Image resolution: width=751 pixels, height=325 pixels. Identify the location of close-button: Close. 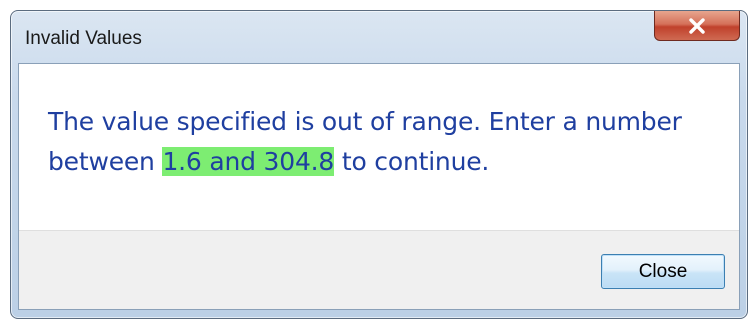
(663, 271).